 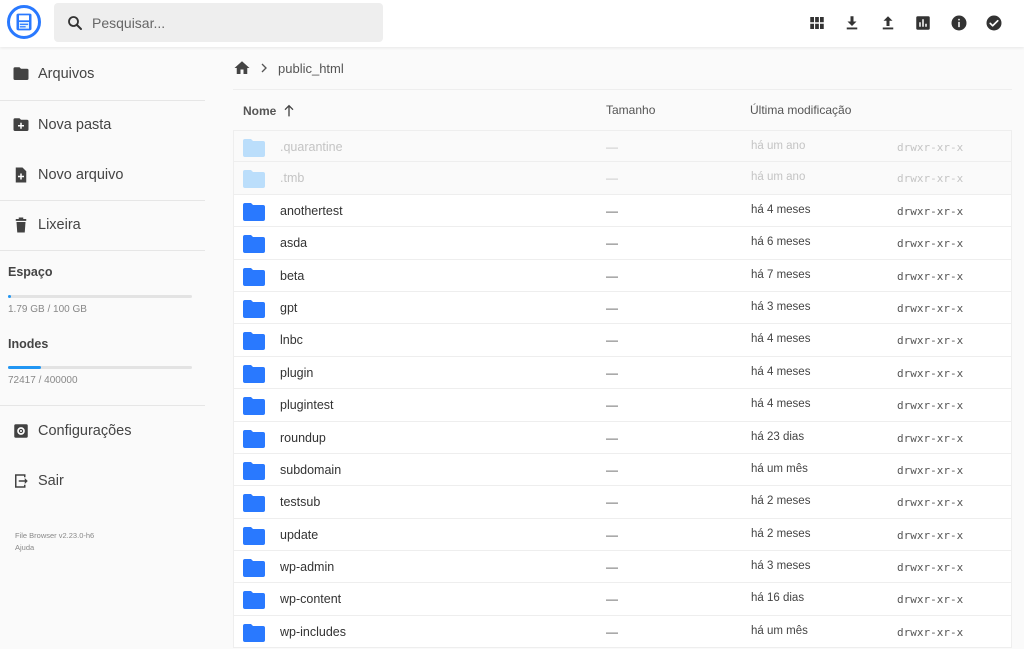 I want to click on file-name: testsub, so click(x=300, y=502).